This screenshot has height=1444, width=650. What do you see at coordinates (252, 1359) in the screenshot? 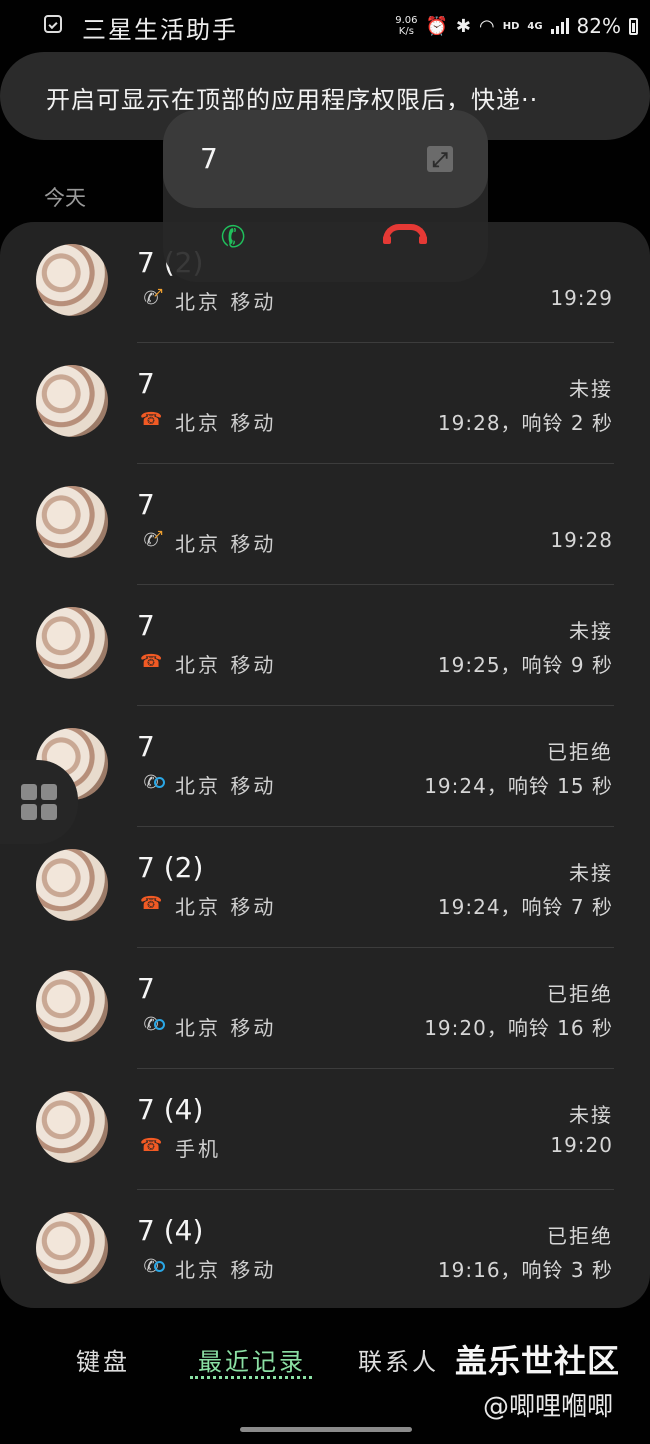
I see `tab-recents: 最近记录` at bounding box center [252, 1359].